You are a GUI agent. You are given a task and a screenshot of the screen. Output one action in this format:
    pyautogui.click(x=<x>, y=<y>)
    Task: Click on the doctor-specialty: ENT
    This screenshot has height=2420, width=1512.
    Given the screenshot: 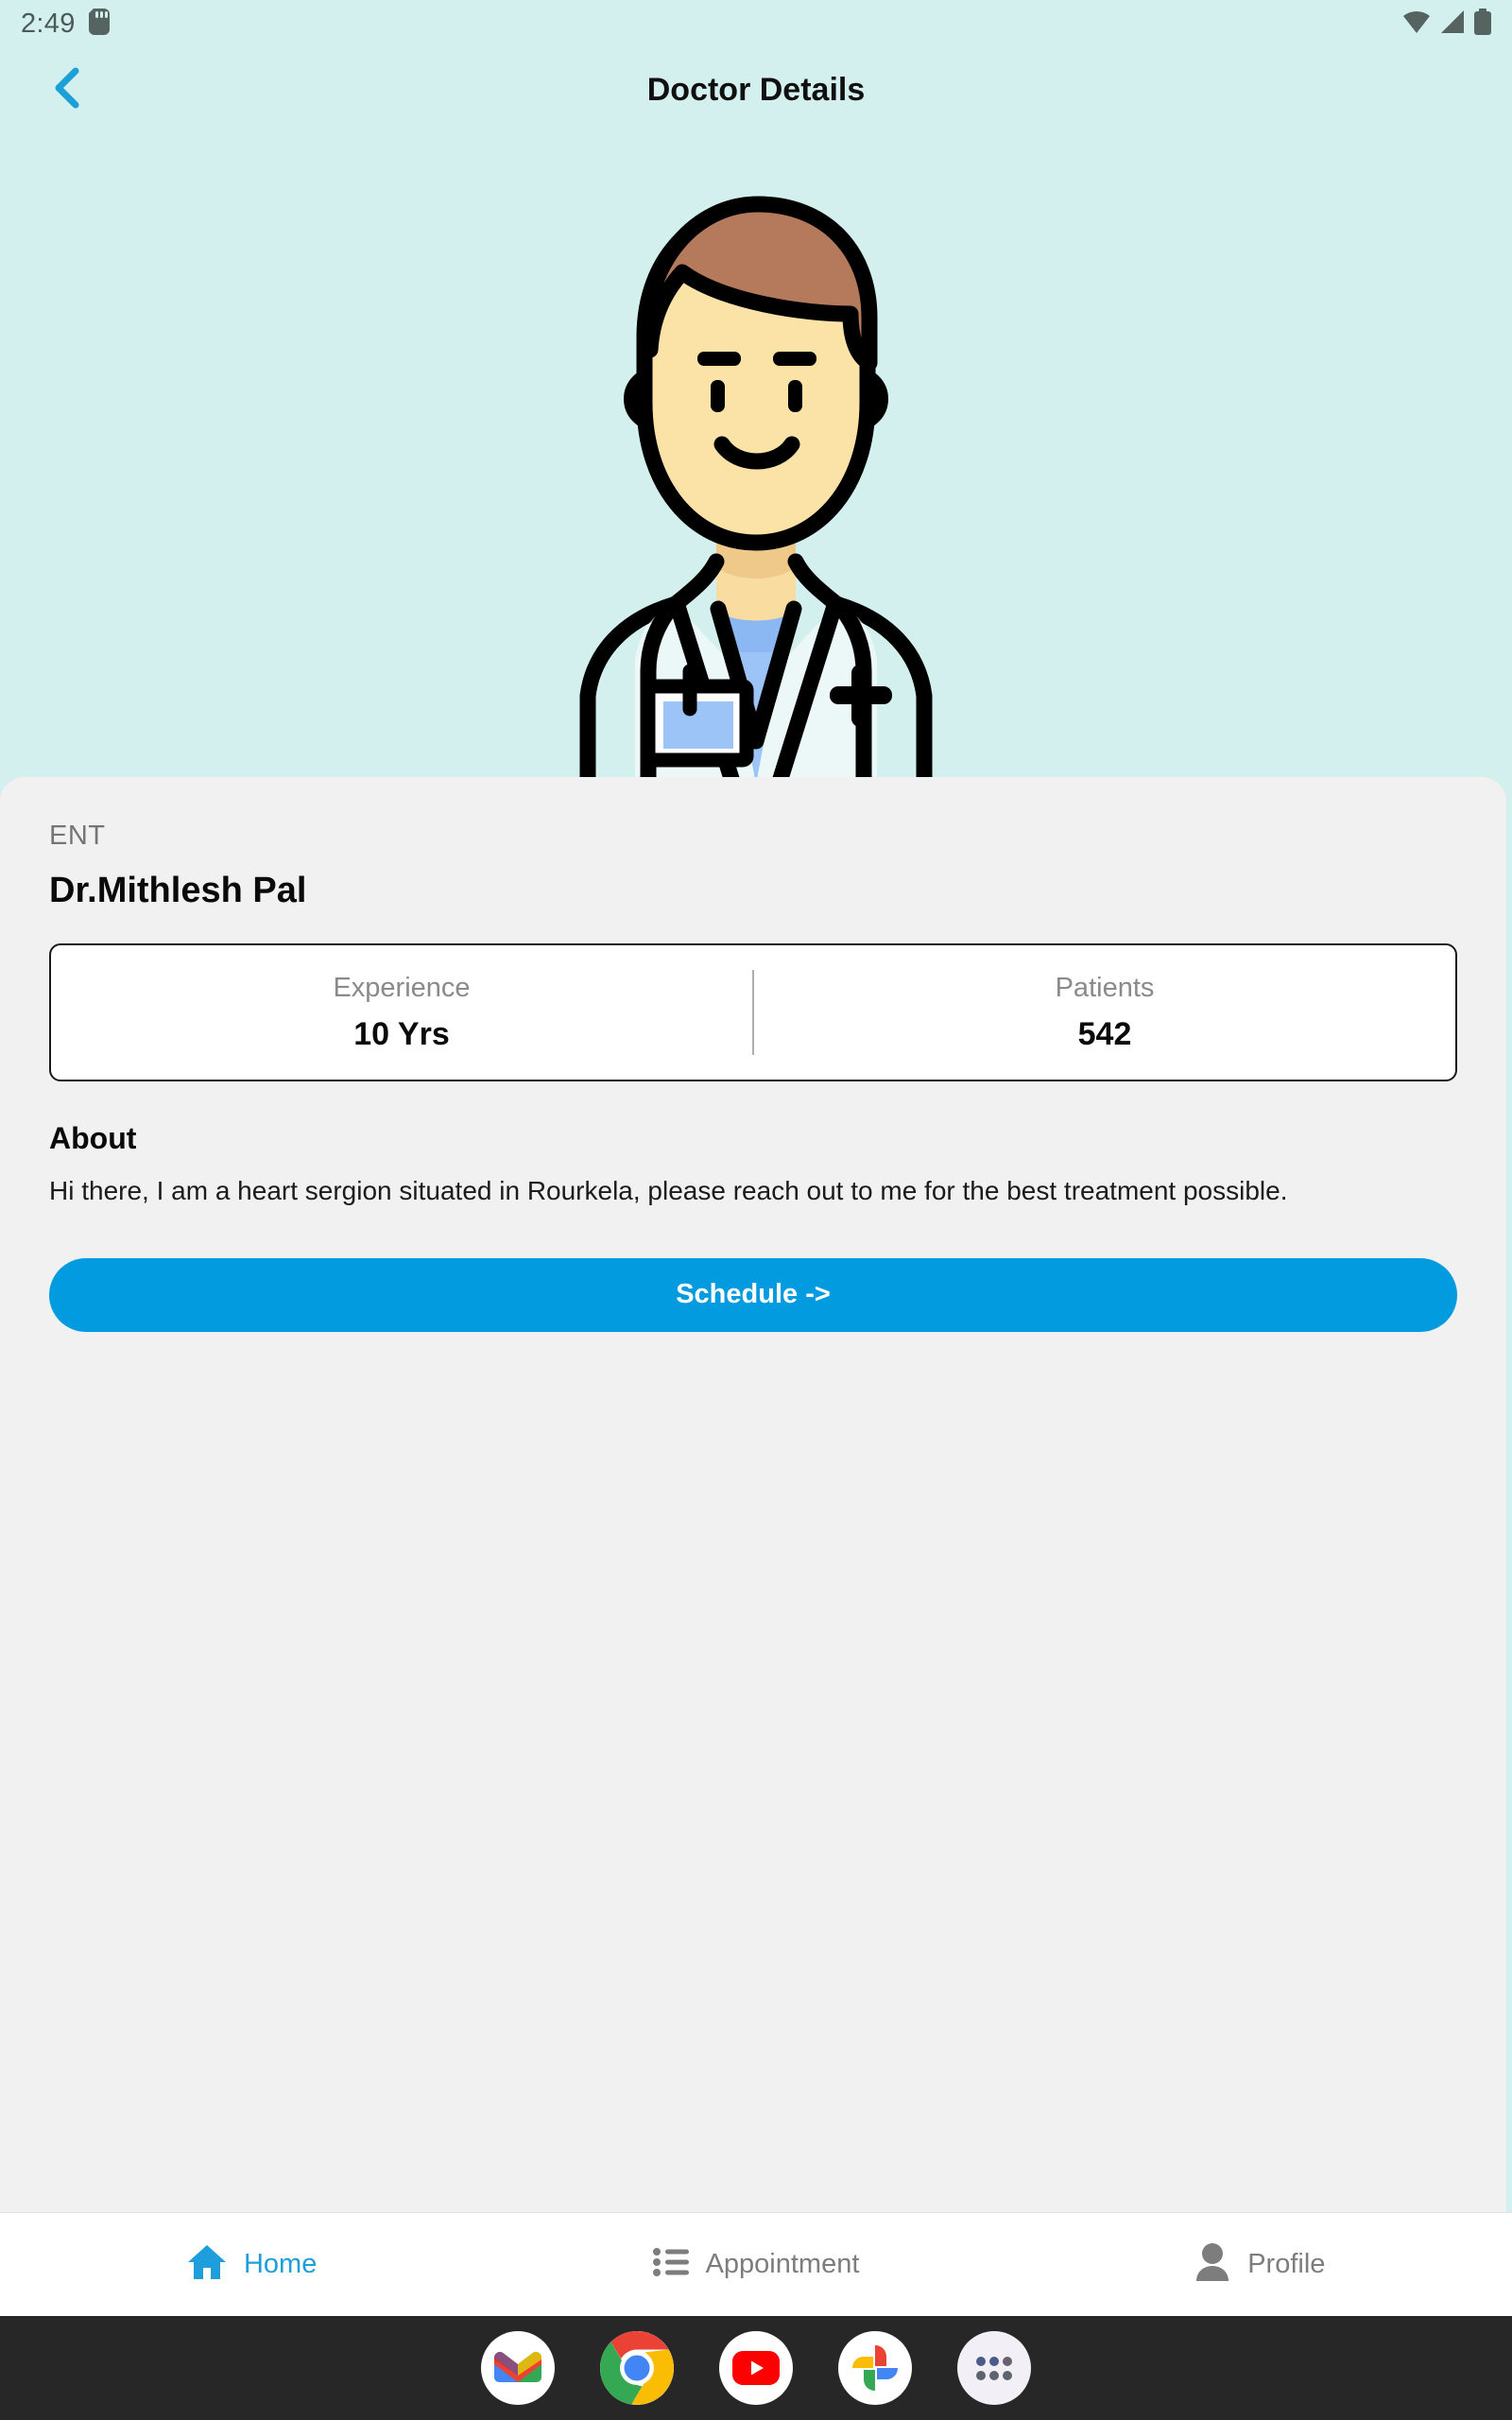 What is the action you would take?
    pyautogui.click(x=77, y=836)
    